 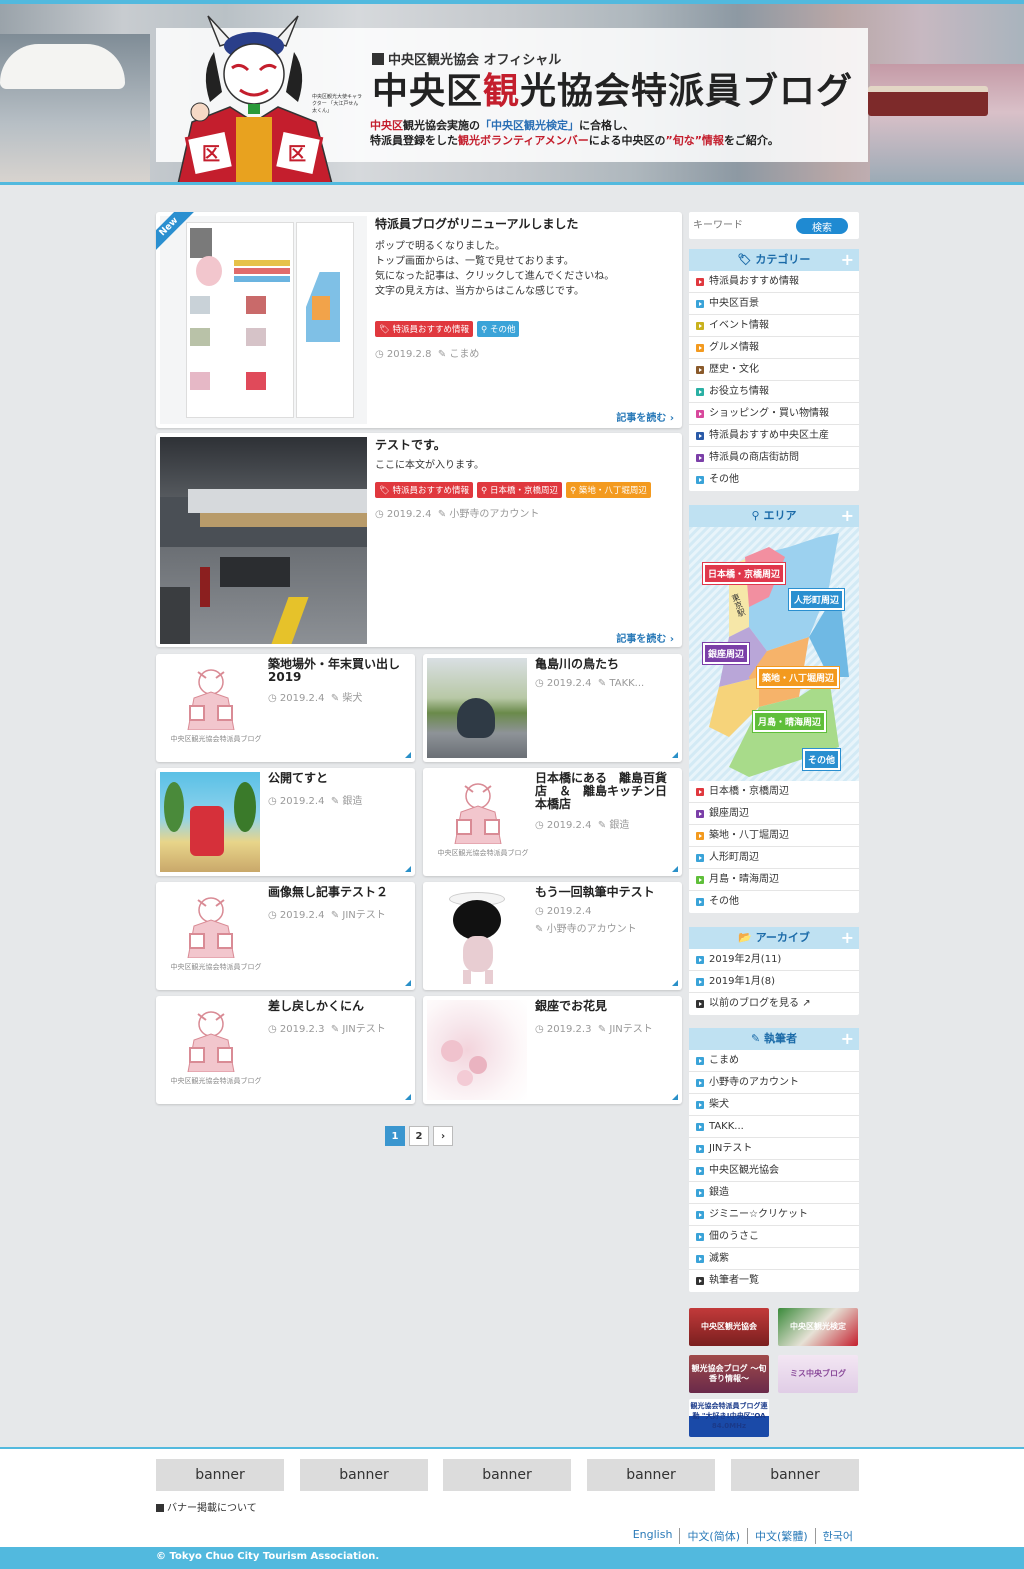 What do you see at coordinates (395, 1136) in the screenshot?
I see `page-1-button: 1` at bounding box center [395, 1136].